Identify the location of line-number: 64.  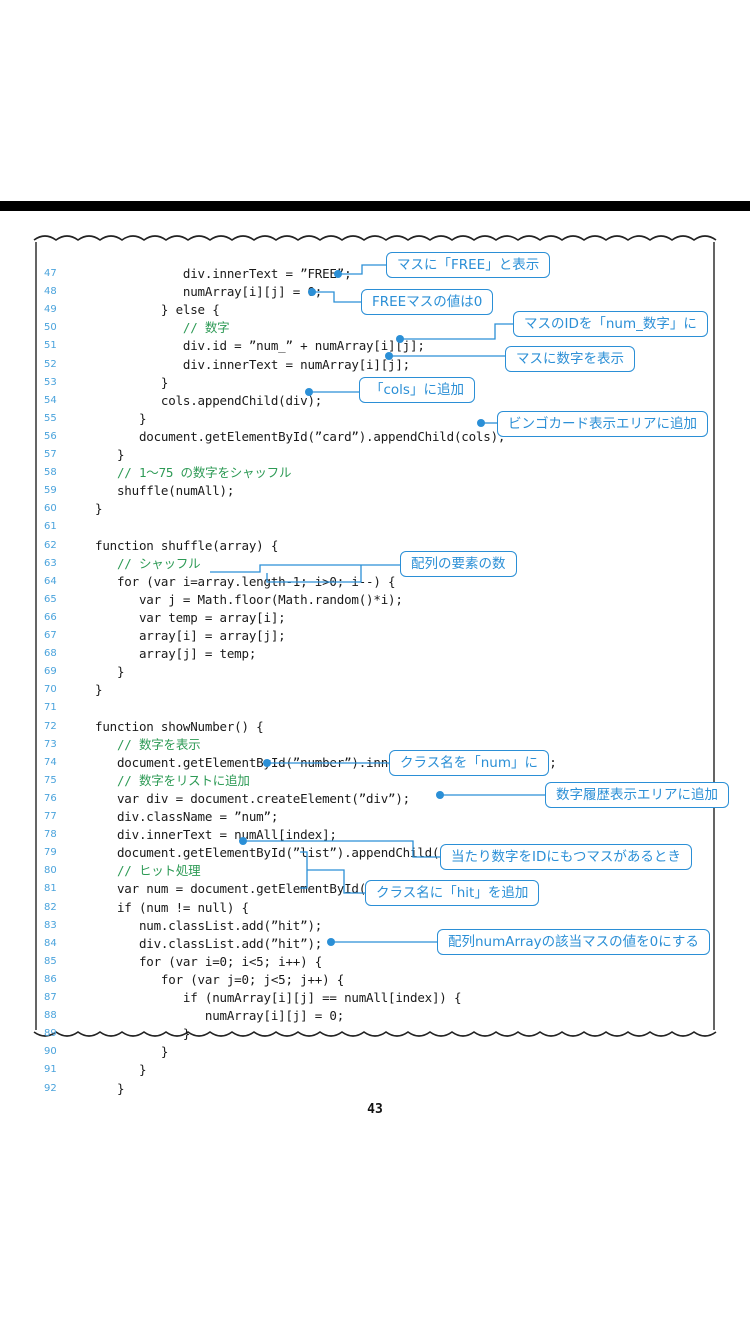
(50, 581).